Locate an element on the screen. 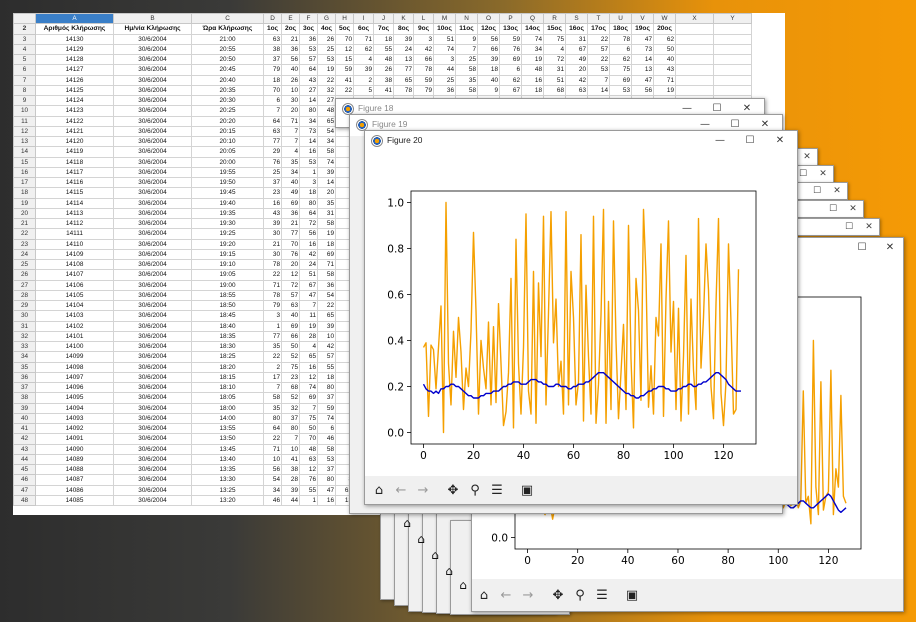  column-header: L is located at coordinates (423, 19).